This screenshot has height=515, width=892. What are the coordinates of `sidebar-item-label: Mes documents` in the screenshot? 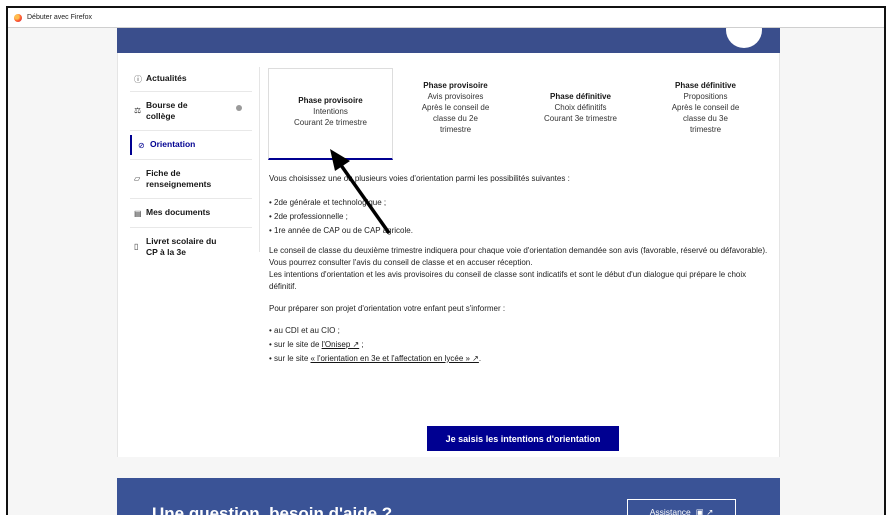 It's located at (178, 212).